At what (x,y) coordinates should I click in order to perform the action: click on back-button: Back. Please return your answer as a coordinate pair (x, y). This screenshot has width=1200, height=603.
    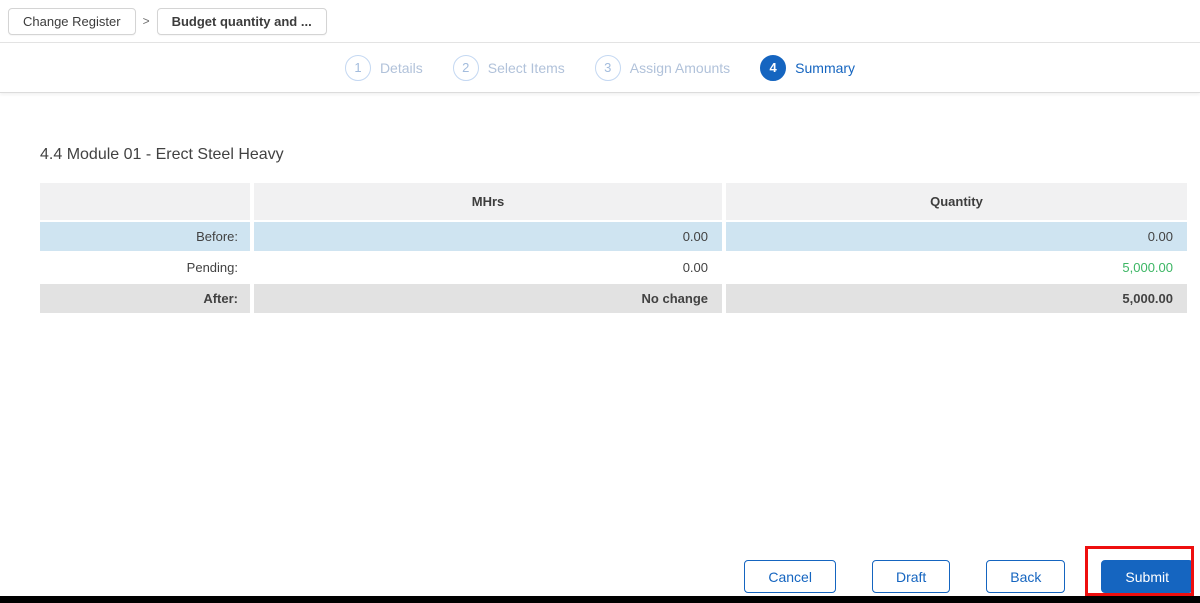
    Looking at the image, I should click on (1026, 576).